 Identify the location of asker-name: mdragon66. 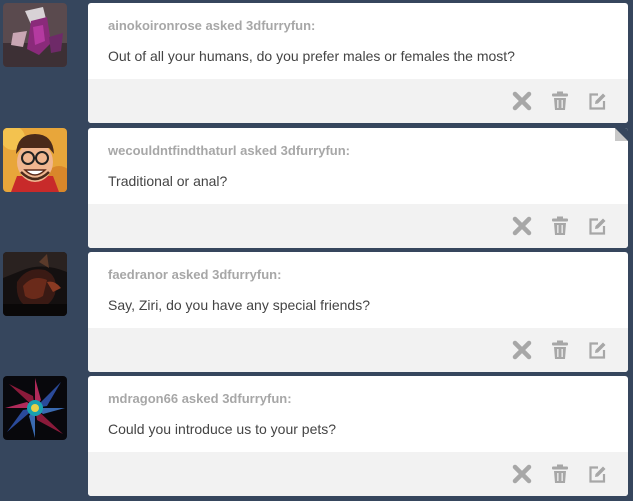
(143, 398).